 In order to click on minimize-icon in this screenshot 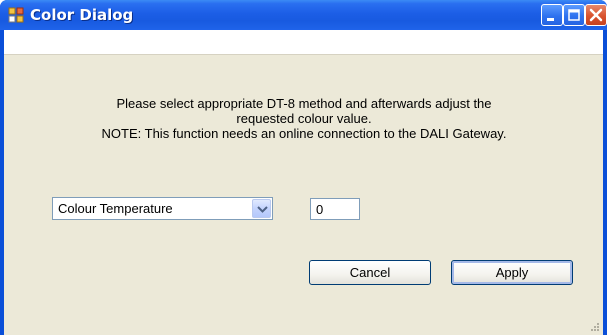, I will do `click(550, 19)`.